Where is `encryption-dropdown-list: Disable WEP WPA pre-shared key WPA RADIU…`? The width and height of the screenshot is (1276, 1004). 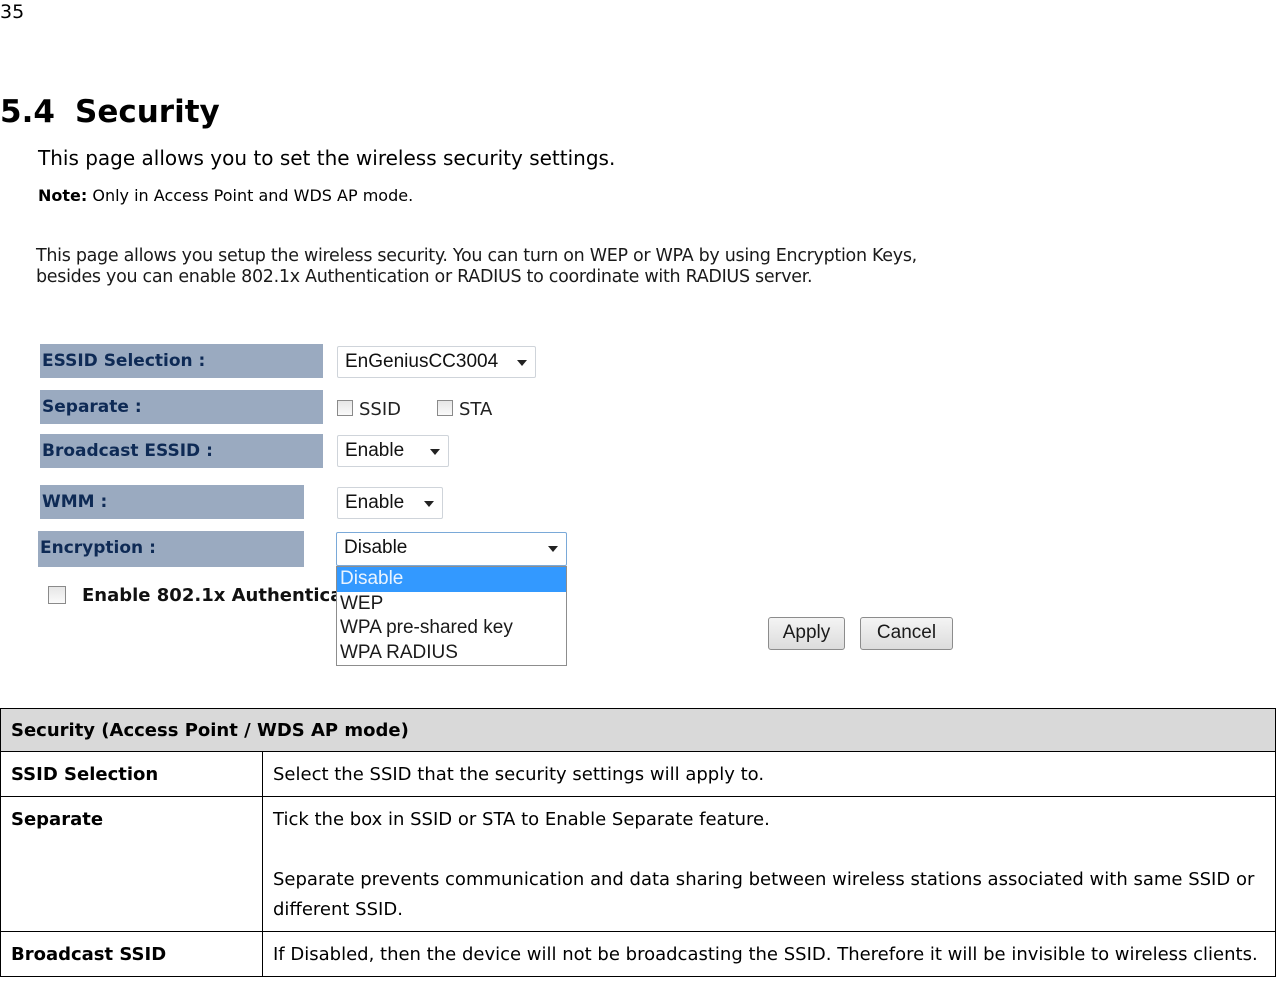
encryption-dropdown-list: Disable WEP WPA pre-shared key WPA RADIU… is located at coordinates (451, 616).